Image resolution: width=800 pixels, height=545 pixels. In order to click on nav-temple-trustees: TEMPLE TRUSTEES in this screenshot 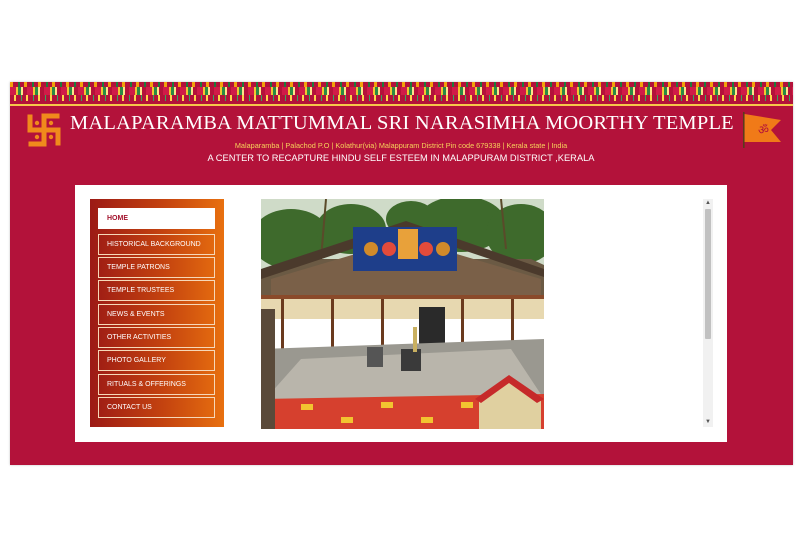, I will do `click(156, 290)`.